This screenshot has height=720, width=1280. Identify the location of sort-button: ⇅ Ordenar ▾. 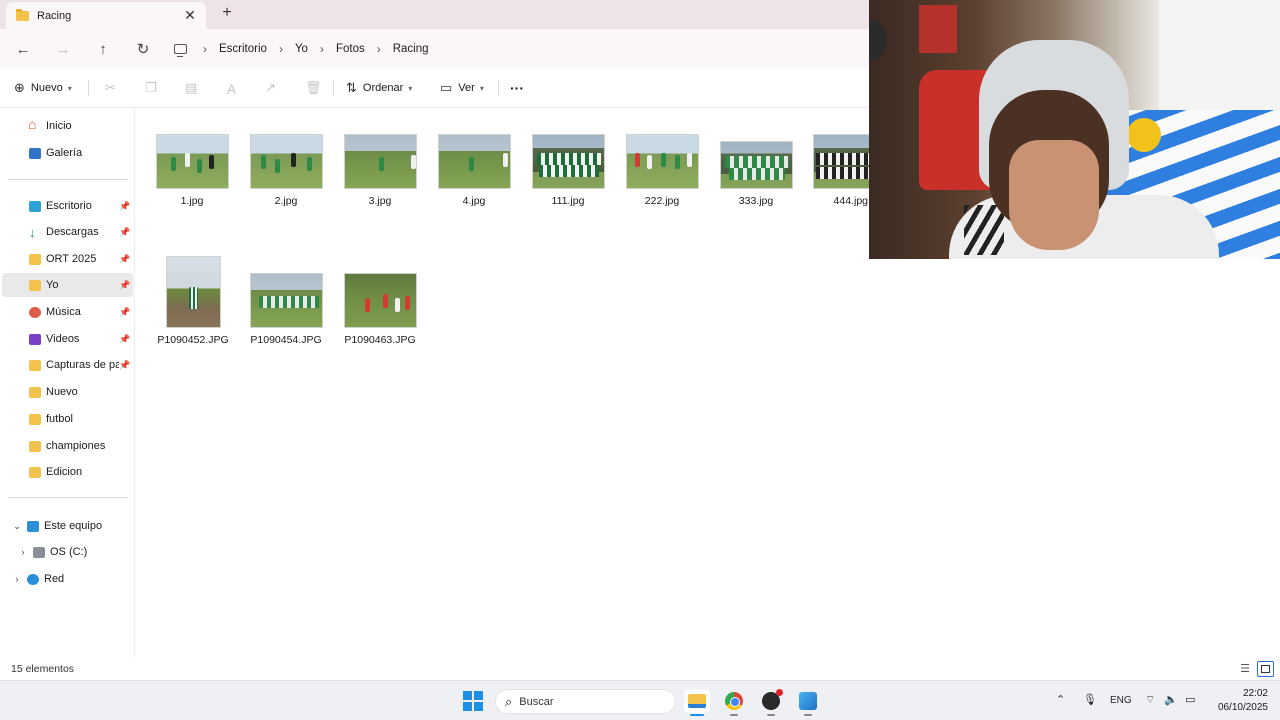
(379, 88).